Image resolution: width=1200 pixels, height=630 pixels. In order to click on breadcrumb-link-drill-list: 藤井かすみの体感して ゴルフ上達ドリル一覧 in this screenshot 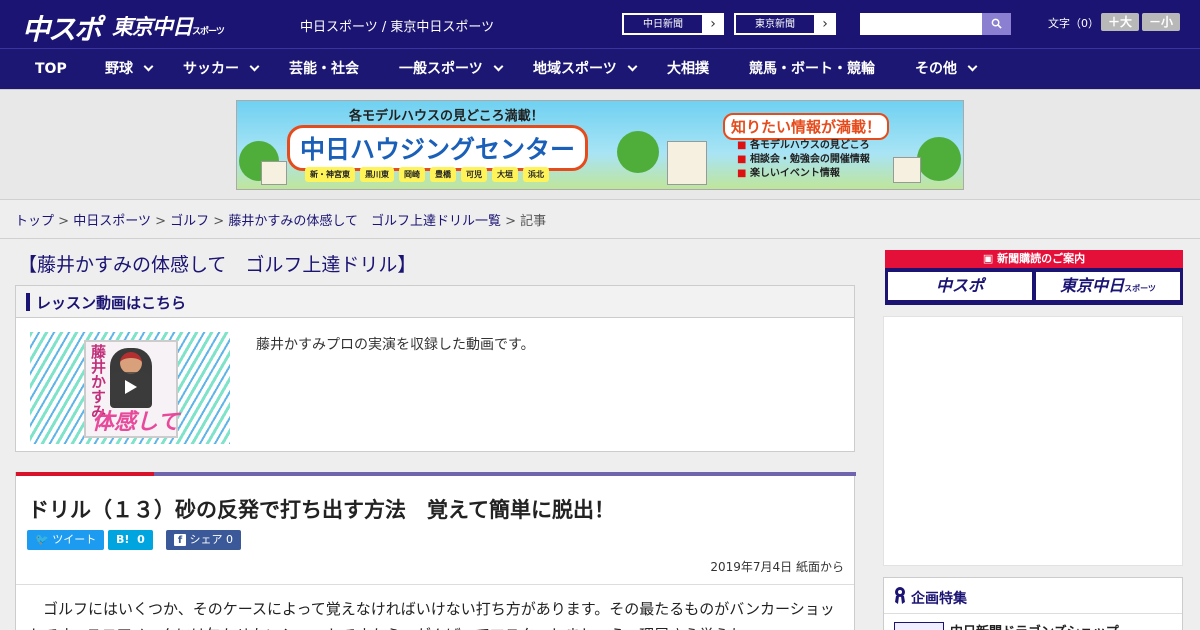, I will do `click(364, 221)`.